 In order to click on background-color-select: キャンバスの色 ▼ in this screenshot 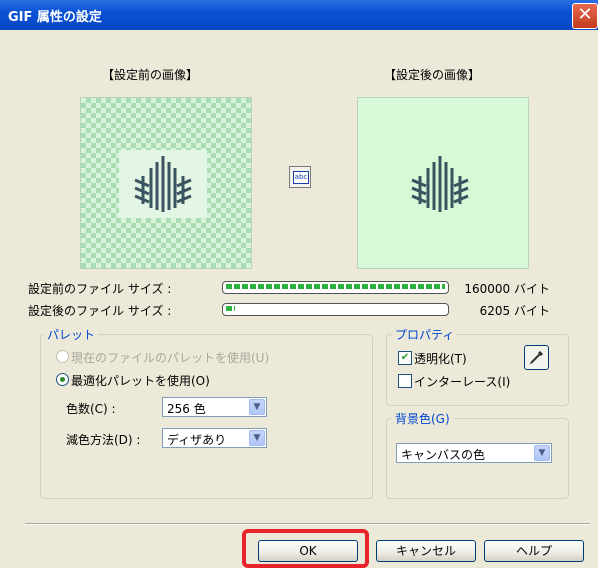, I will do `click(474, 453)`.